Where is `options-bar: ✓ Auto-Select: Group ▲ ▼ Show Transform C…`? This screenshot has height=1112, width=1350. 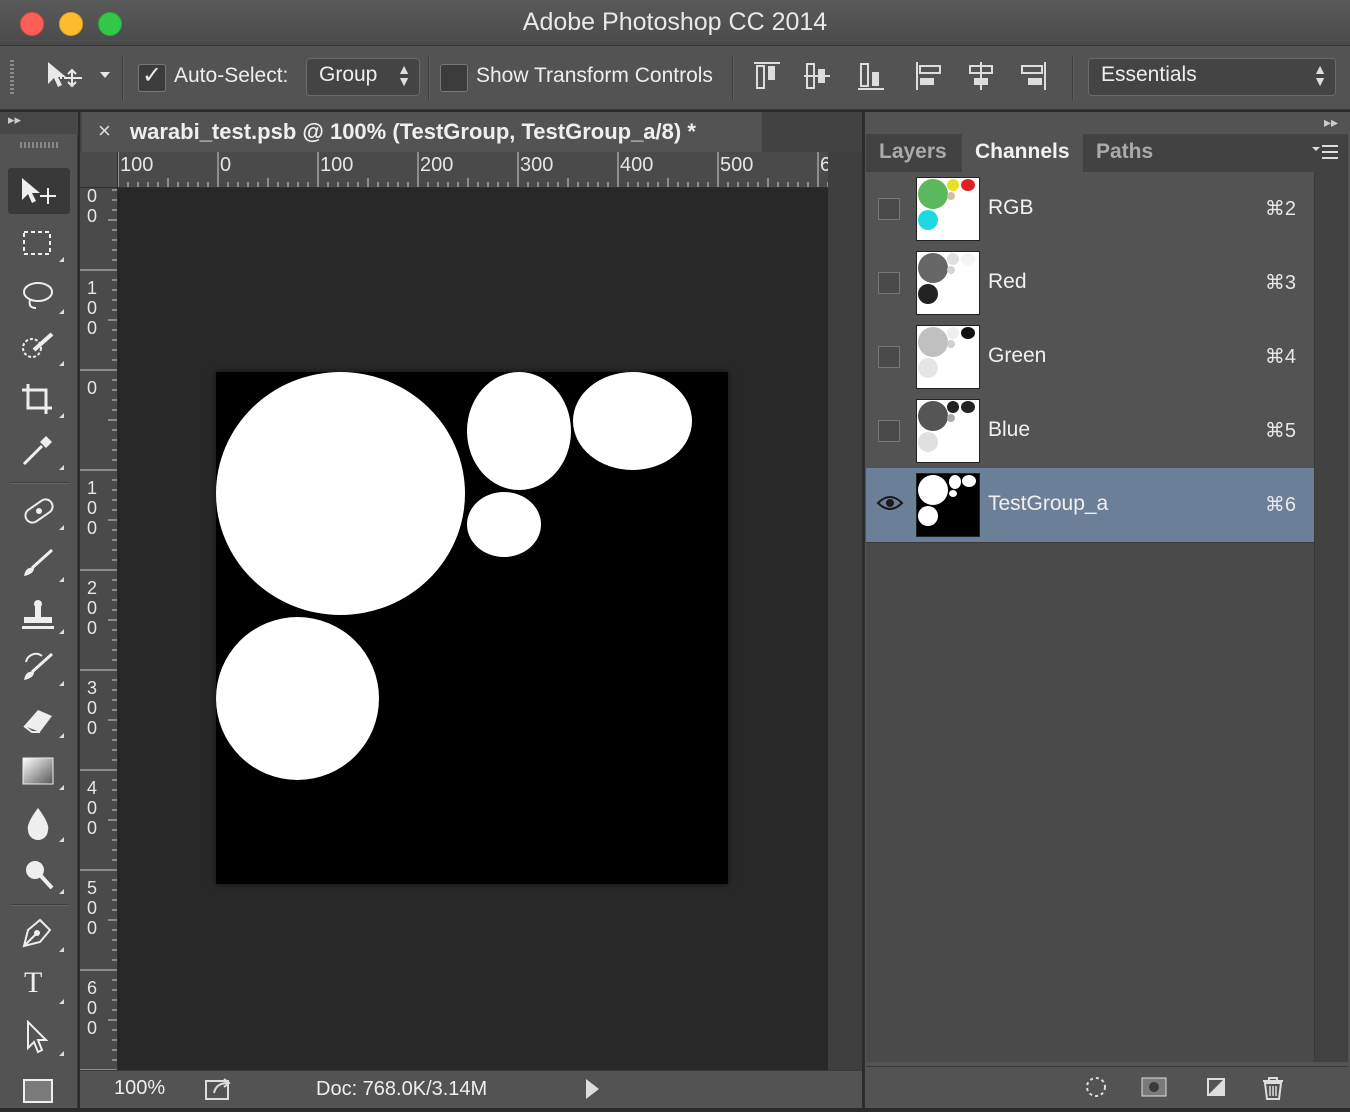
options-bar: ✓ Auto-Select: Group ▲ ▼ Show Transform C… is located at coordinates (675, 78).